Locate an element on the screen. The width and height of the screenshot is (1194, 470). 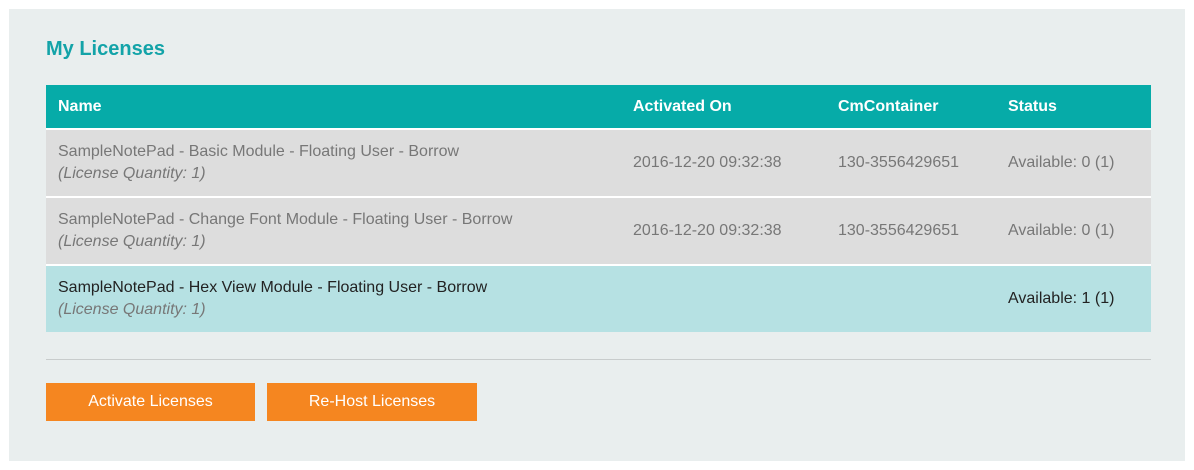
divider is located at coordinates (598, 359).